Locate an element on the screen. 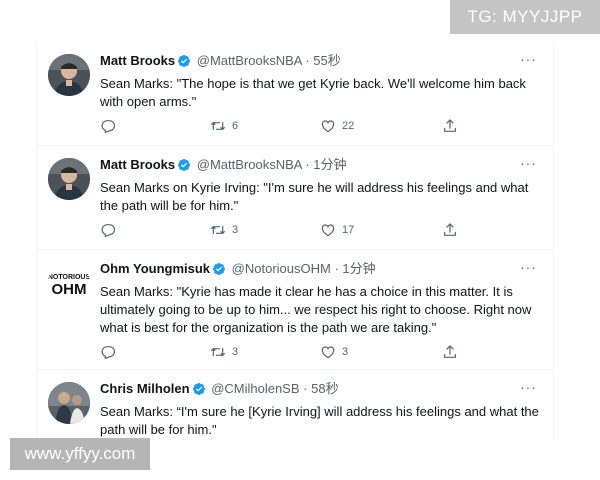 This screenshot has height=480, width=600. avatar: NOTORIOUS OHM is located at coordinates (69, 283).